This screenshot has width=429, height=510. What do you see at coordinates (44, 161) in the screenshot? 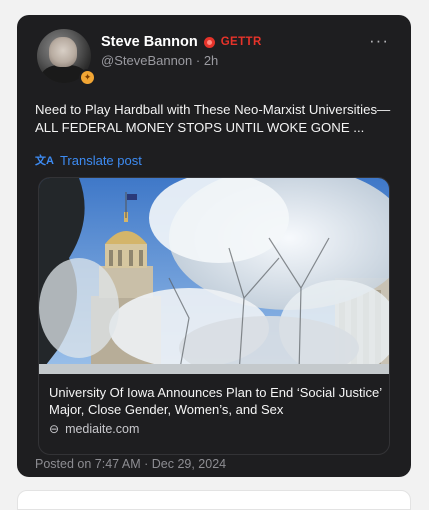
I see `translate-icon: 文A` at bounding box center [44, 161].